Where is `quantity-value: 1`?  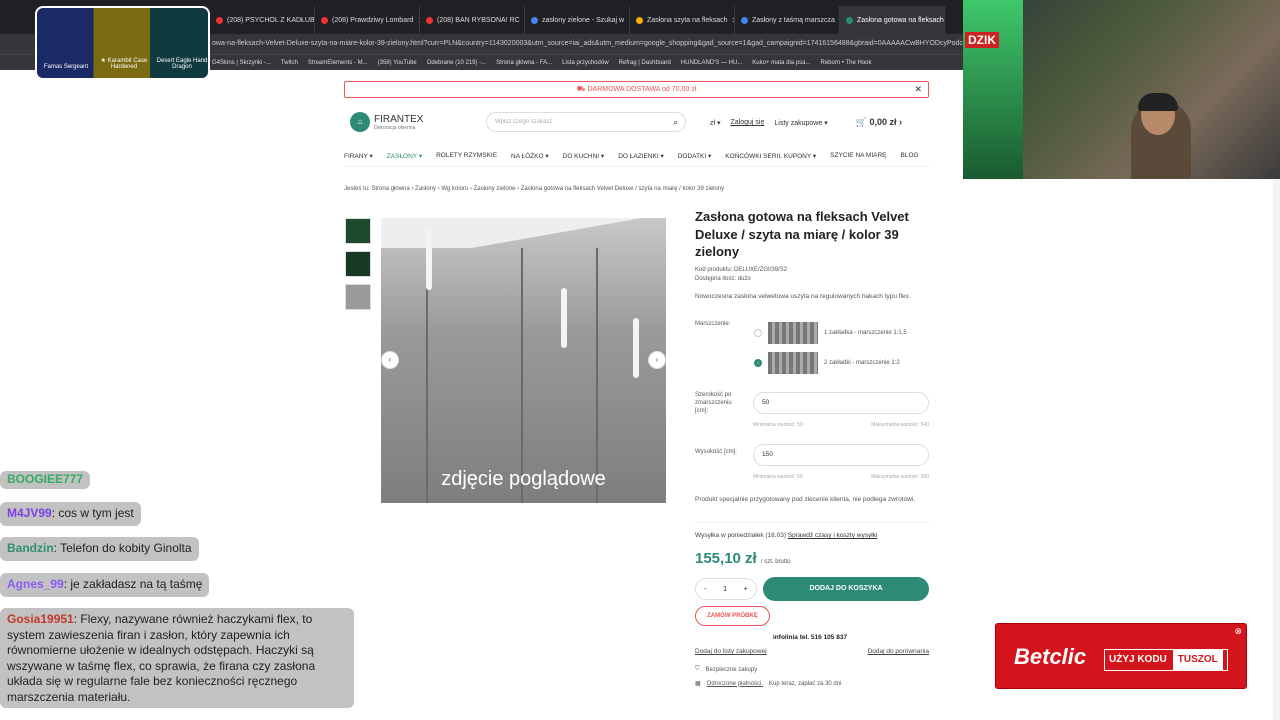
quantity-value: 1 is located at coordinates (725, 589).